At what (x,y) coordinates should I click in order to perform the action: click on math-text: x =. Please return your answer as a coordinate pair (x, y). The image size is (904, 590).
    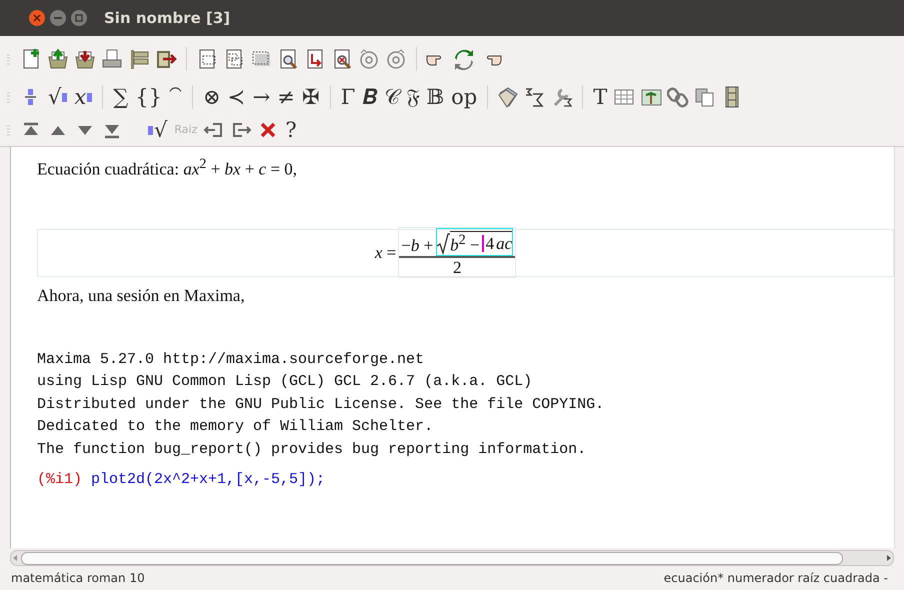
    Looking at the image, I should click on (385, 252).